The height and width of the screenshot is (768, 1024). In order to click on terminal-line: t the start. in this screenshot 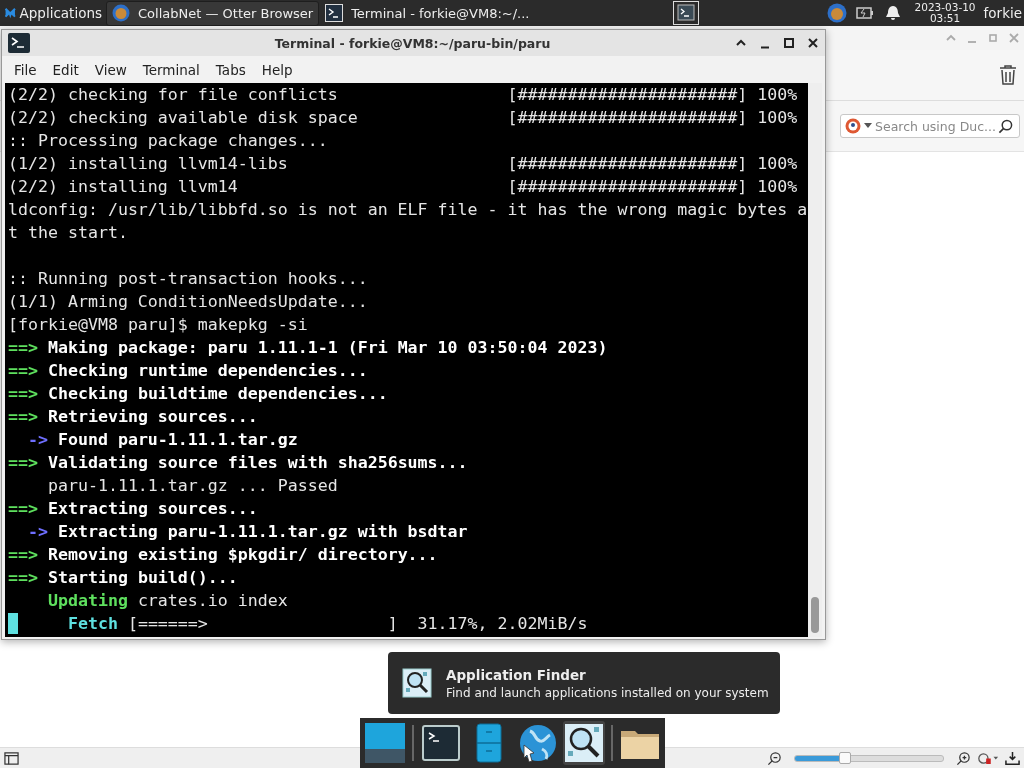, I will do `click(68, 233)`.